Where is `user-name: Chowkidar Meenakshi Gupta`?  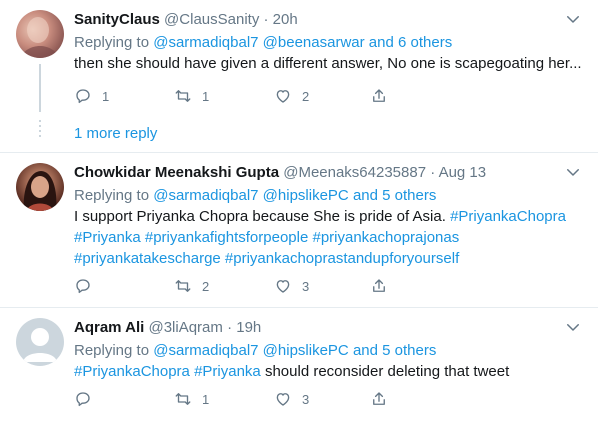 user-name: Chowkidar Meenakshi Gupta is located at coordinates (176, 172).